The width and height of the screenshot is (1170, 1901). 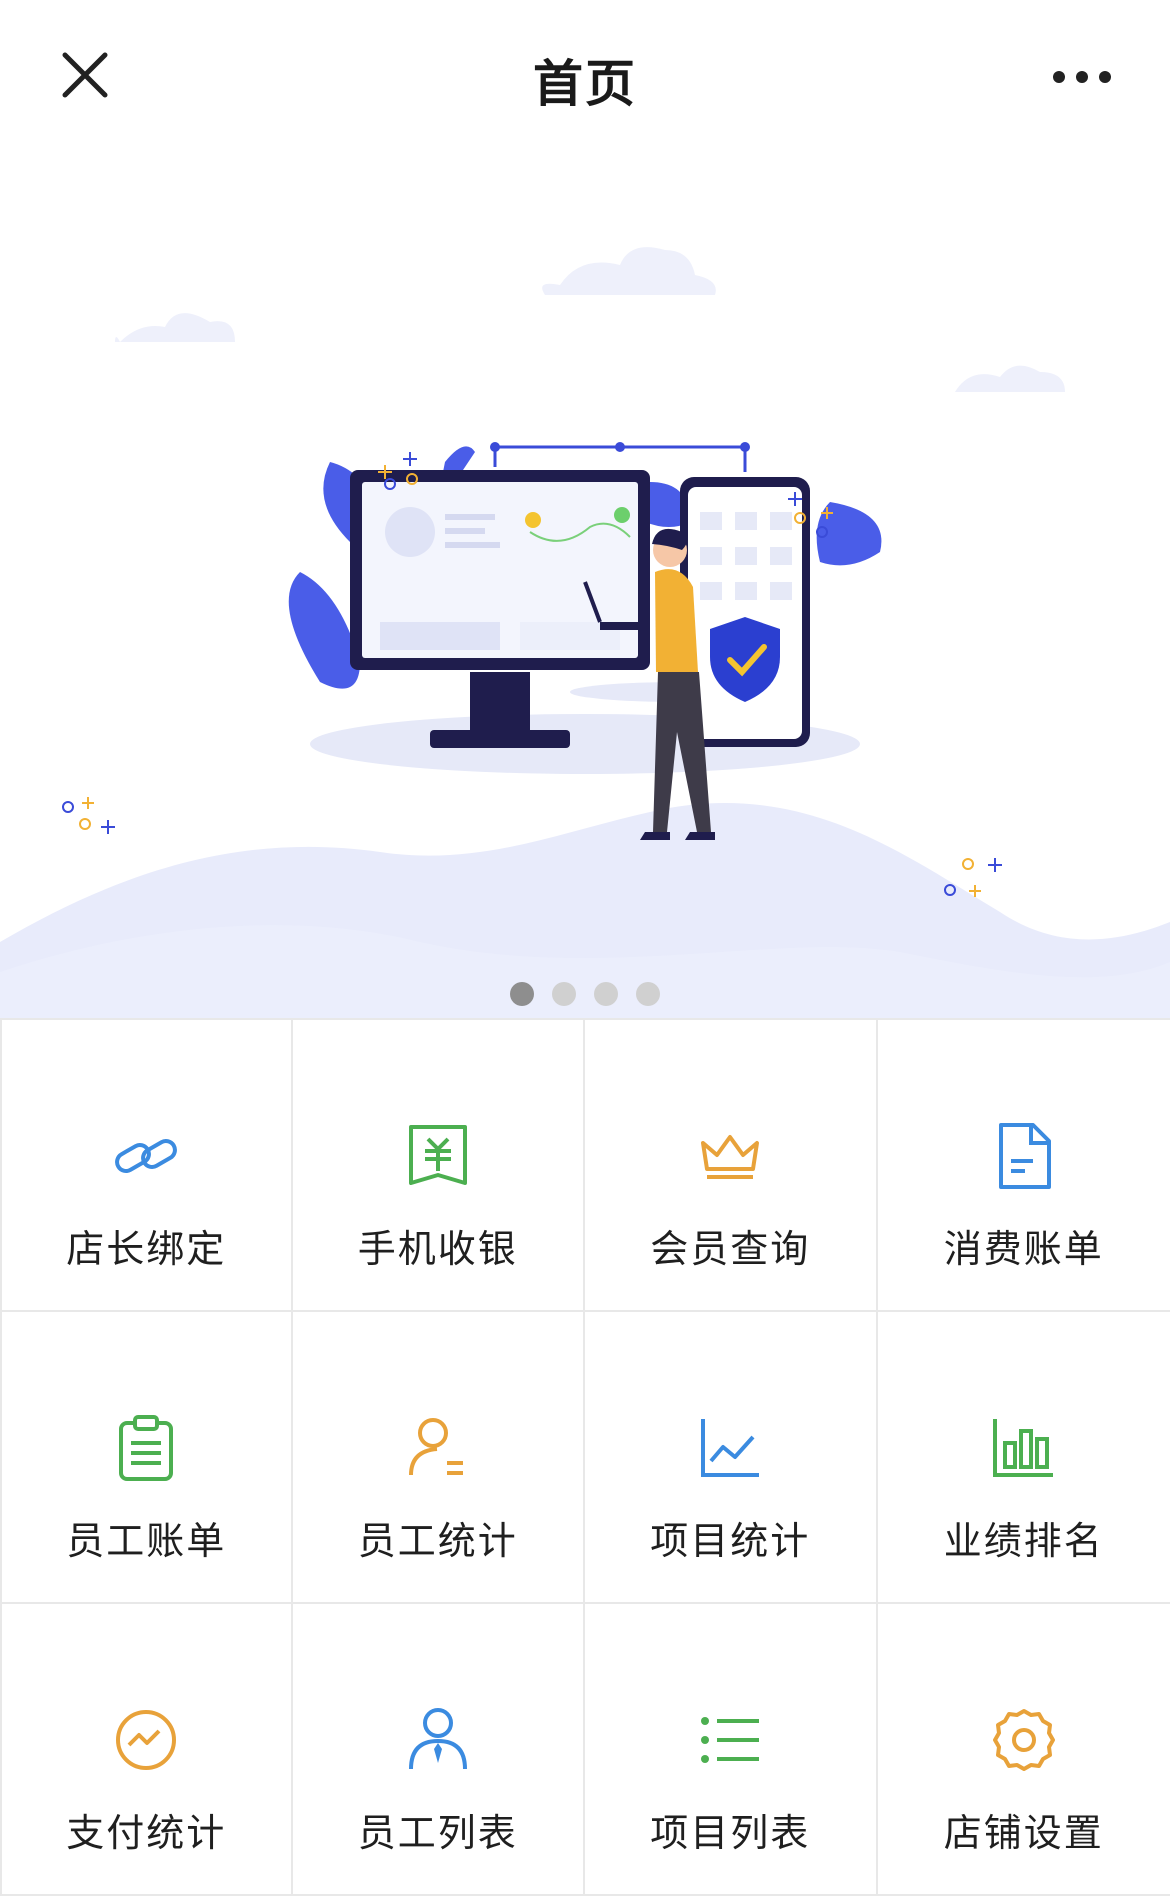 What do you see at coordinates (146, 1537) in the screenshot?
I see `menu-item-label: 员工账单` at bounding box center [146, 1537].